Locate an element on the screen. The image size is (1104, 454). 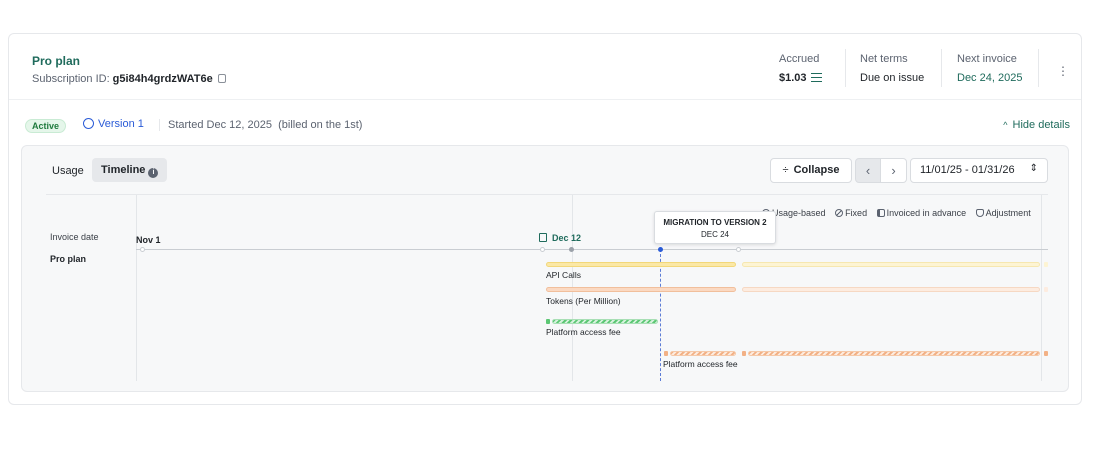
tooltip-title: MIGRATION TO VERSION 2 is located at coordinates (715, 222).